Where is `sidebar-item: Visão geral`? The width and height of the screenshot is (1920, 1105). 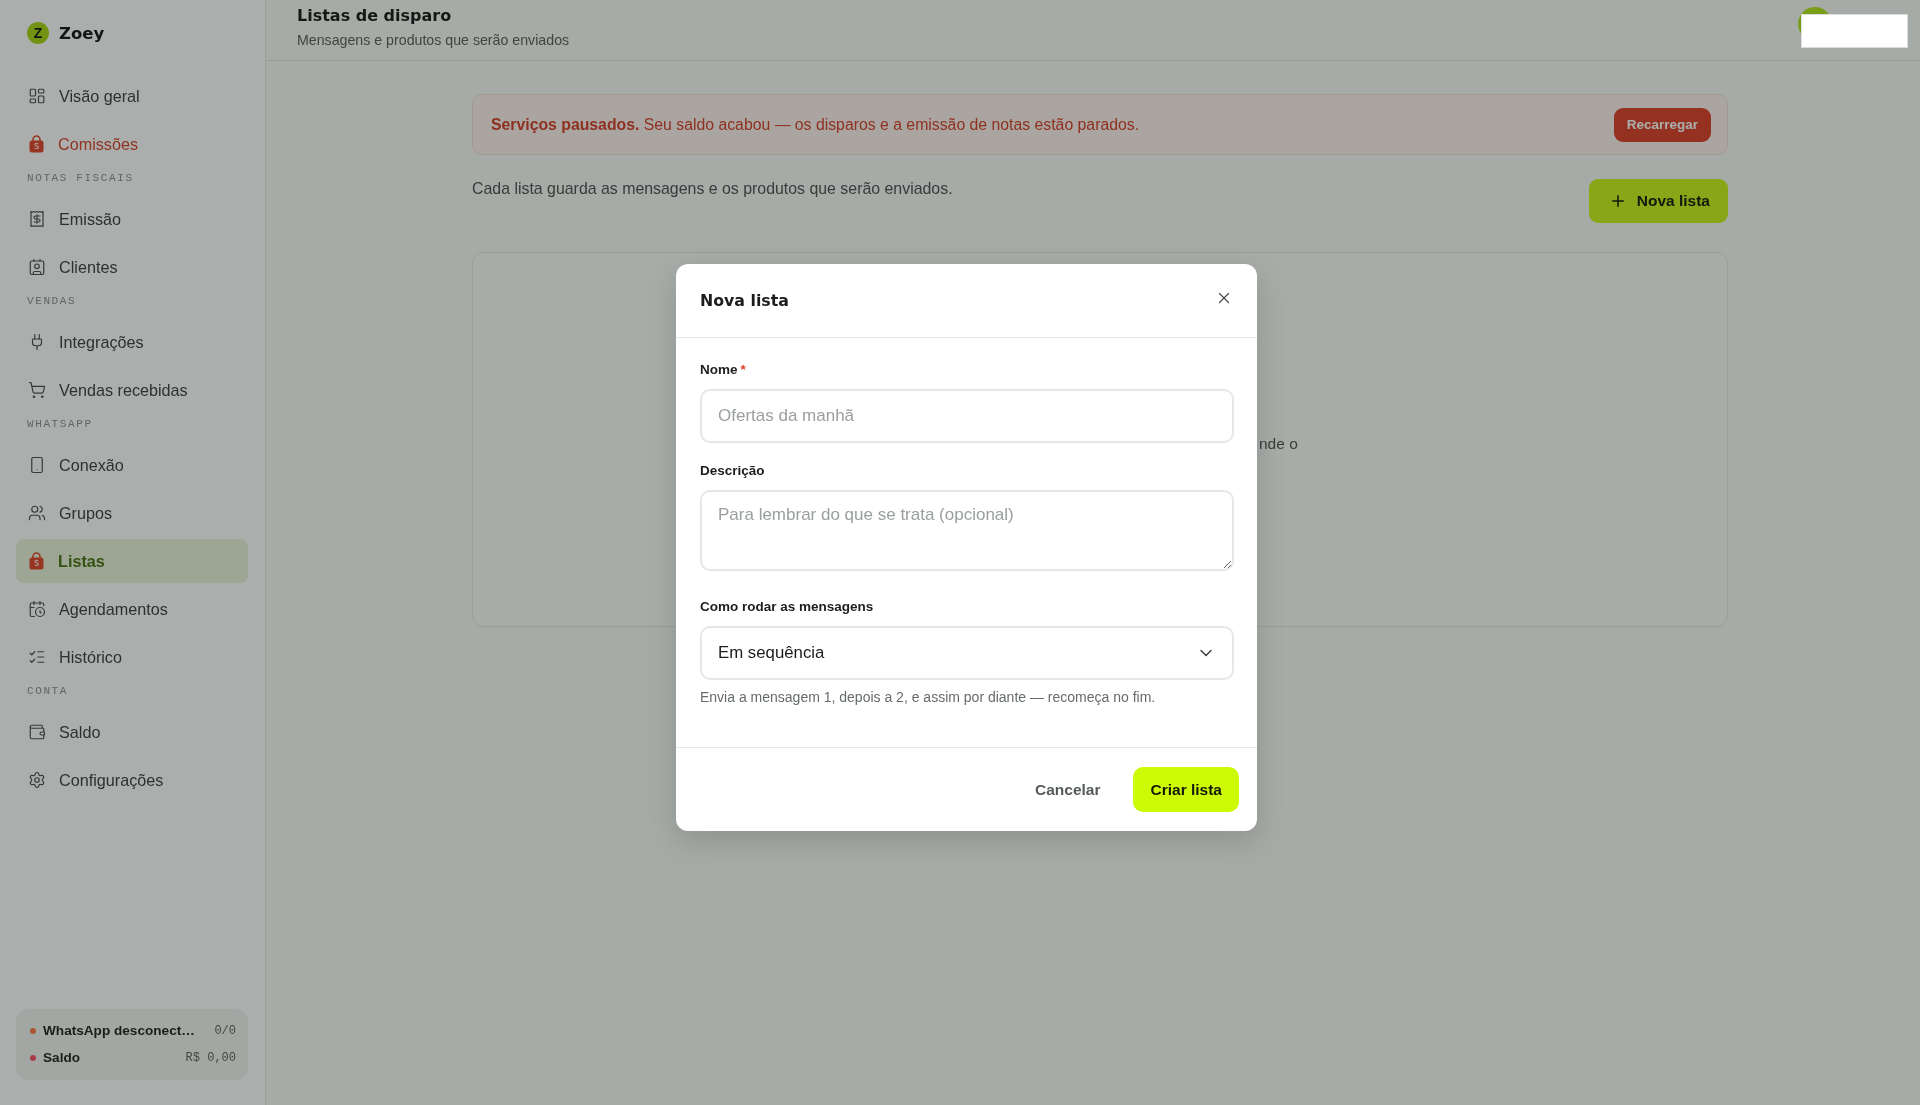
sidebar-item: Visão geral is located at coordinates (132, 96).